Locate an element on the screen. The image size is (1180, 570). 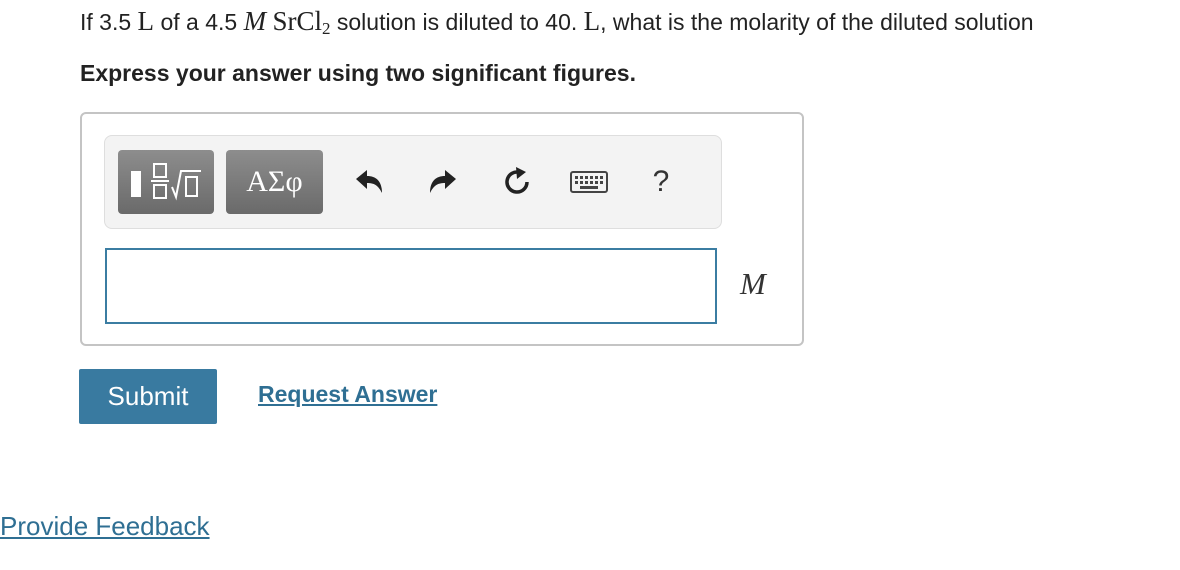
compound-subscript: 2 is located at coordinates (326, 28).